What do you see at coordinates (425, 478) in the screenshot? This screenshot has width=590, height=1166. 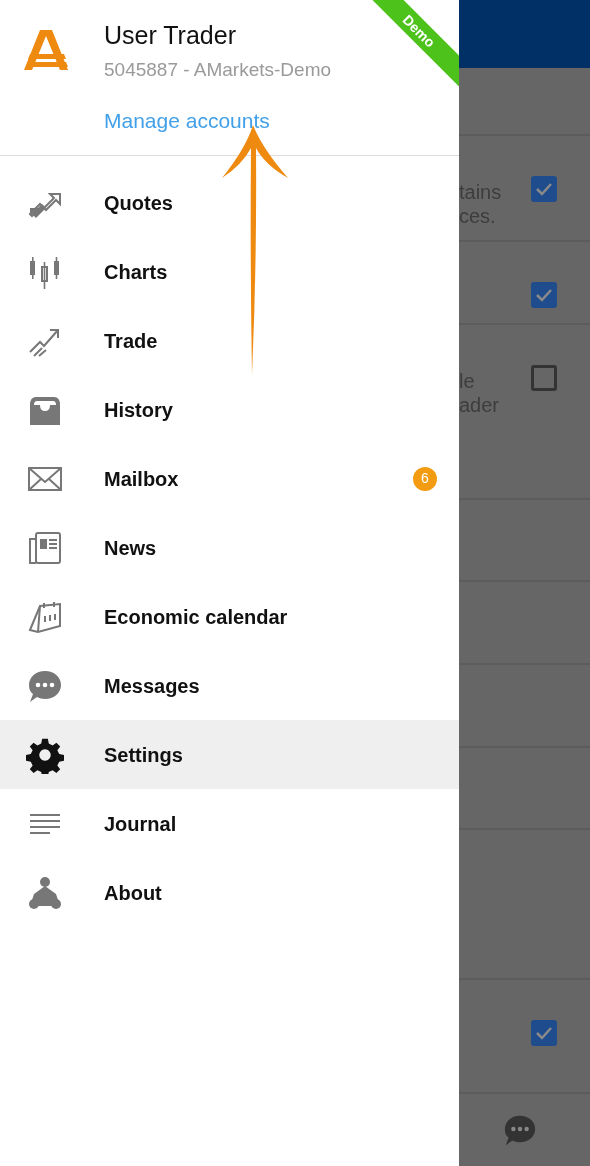 I see `count-badge: 6` at bounding box center [425, 478].